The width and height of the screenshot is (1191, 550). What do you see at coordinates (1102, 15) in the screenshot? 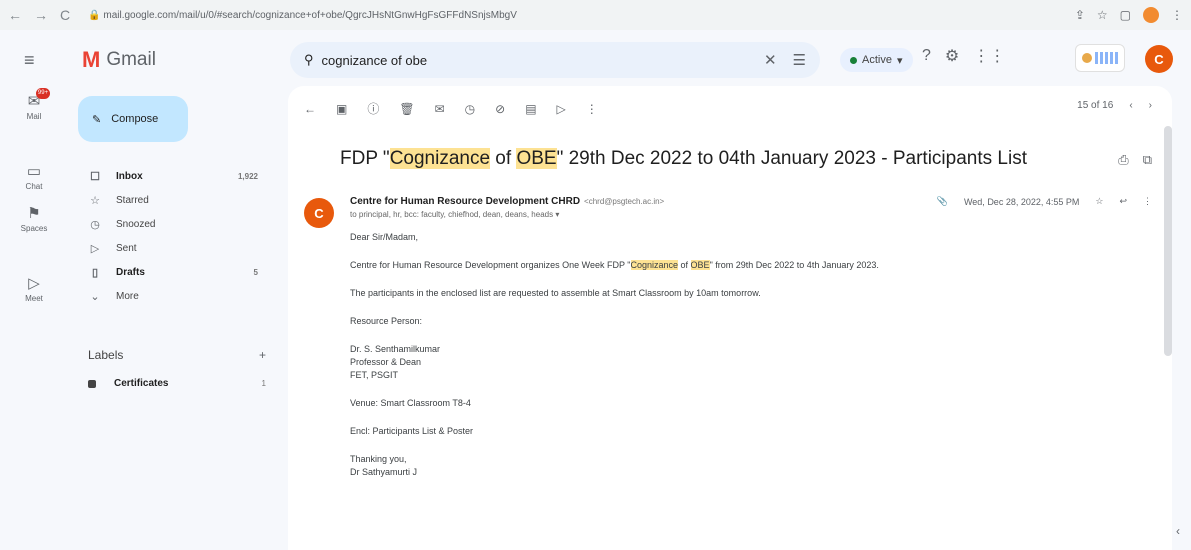
I see `bookmark-star-icon: ☆` at bounding box center [1102, 15].